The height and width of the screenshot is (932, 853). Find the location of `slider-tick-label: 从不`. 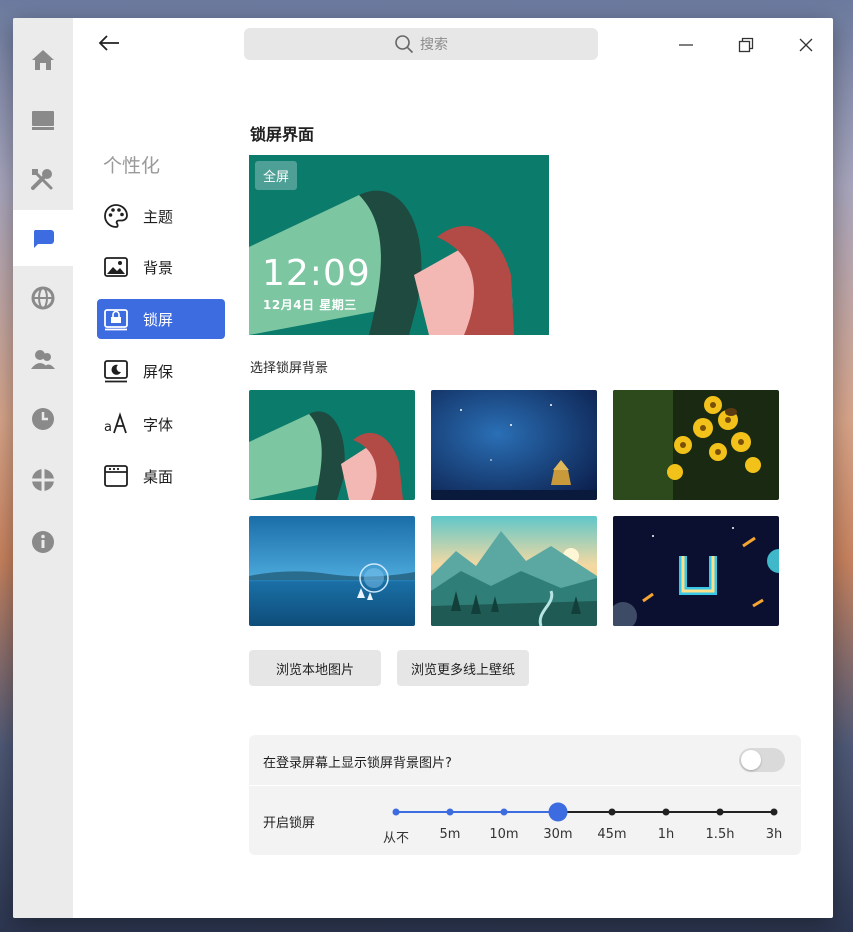

slider-tick-label: 从不 is located at coordinates (396, 838).